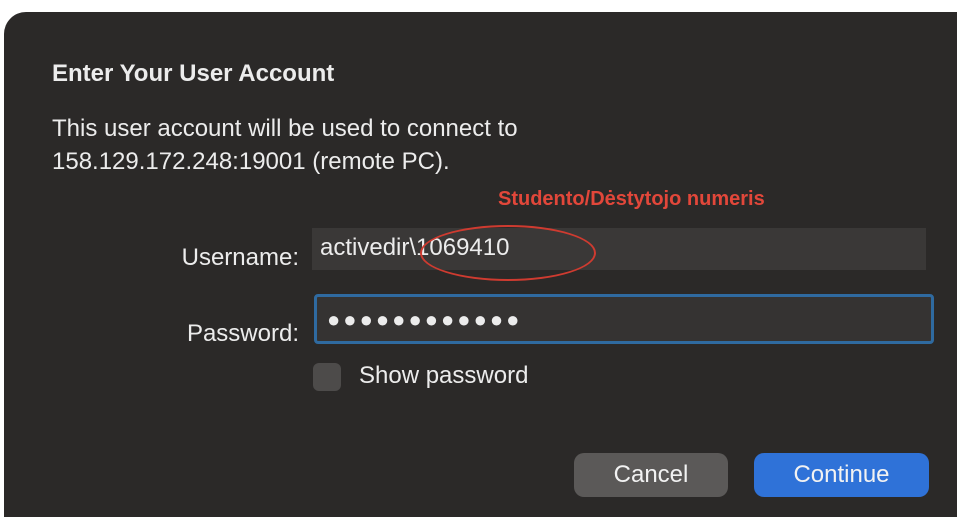 This screenshot has height=517, width=957. What do you see at coordinates (251, 161) in the screenshot?
I see `message-line-2: 158.129.172.248:19001 (remote PC).` at bounding box center [251, 161].